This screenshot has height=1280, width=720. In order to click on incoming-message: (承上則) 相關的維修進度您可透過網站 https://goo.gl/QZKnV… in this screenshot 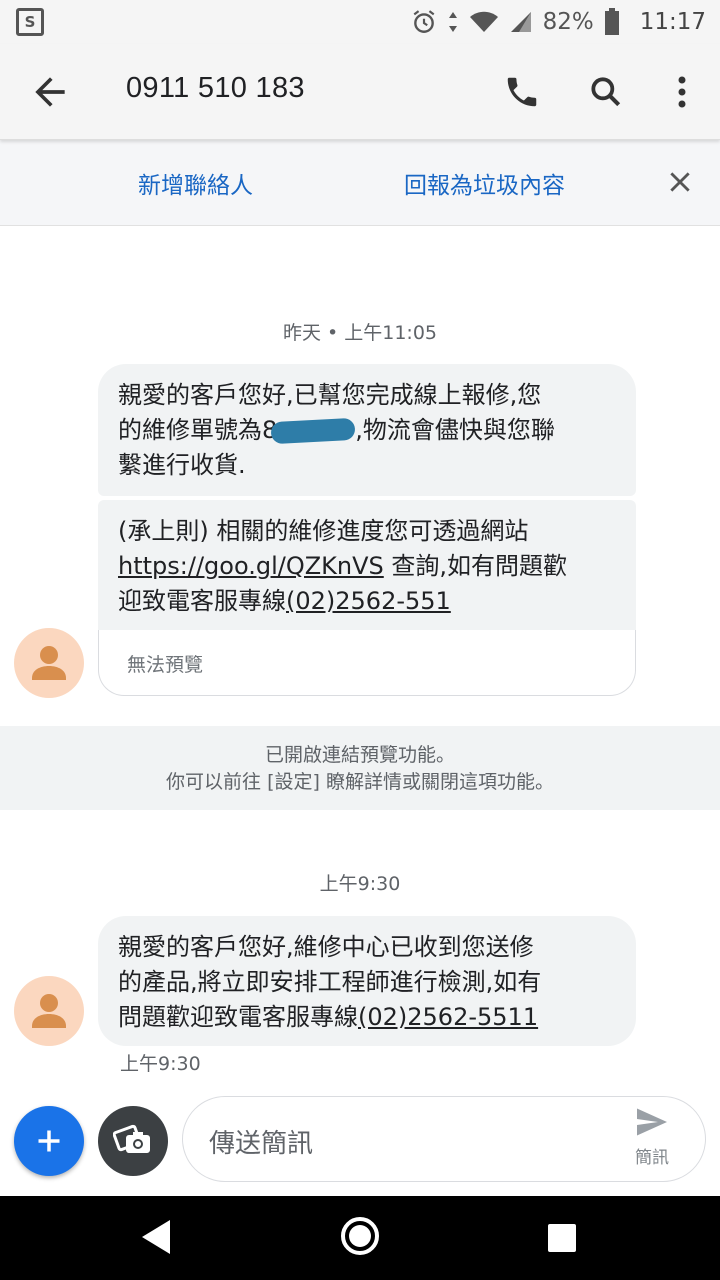, I will do `click(367, 566)`.